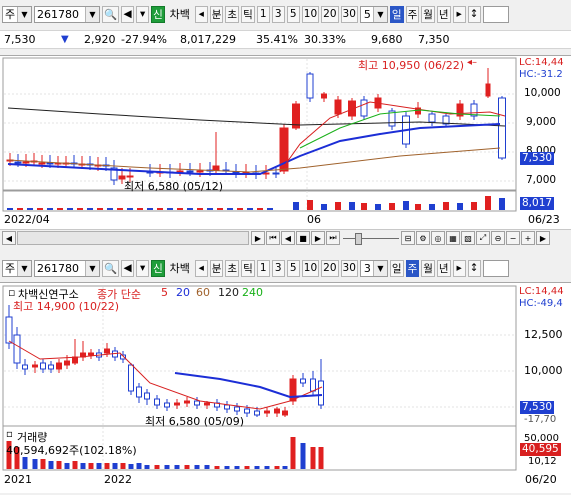 The image size is (571, 495). I want to click on last-button: ⏭, so click(333, 238).